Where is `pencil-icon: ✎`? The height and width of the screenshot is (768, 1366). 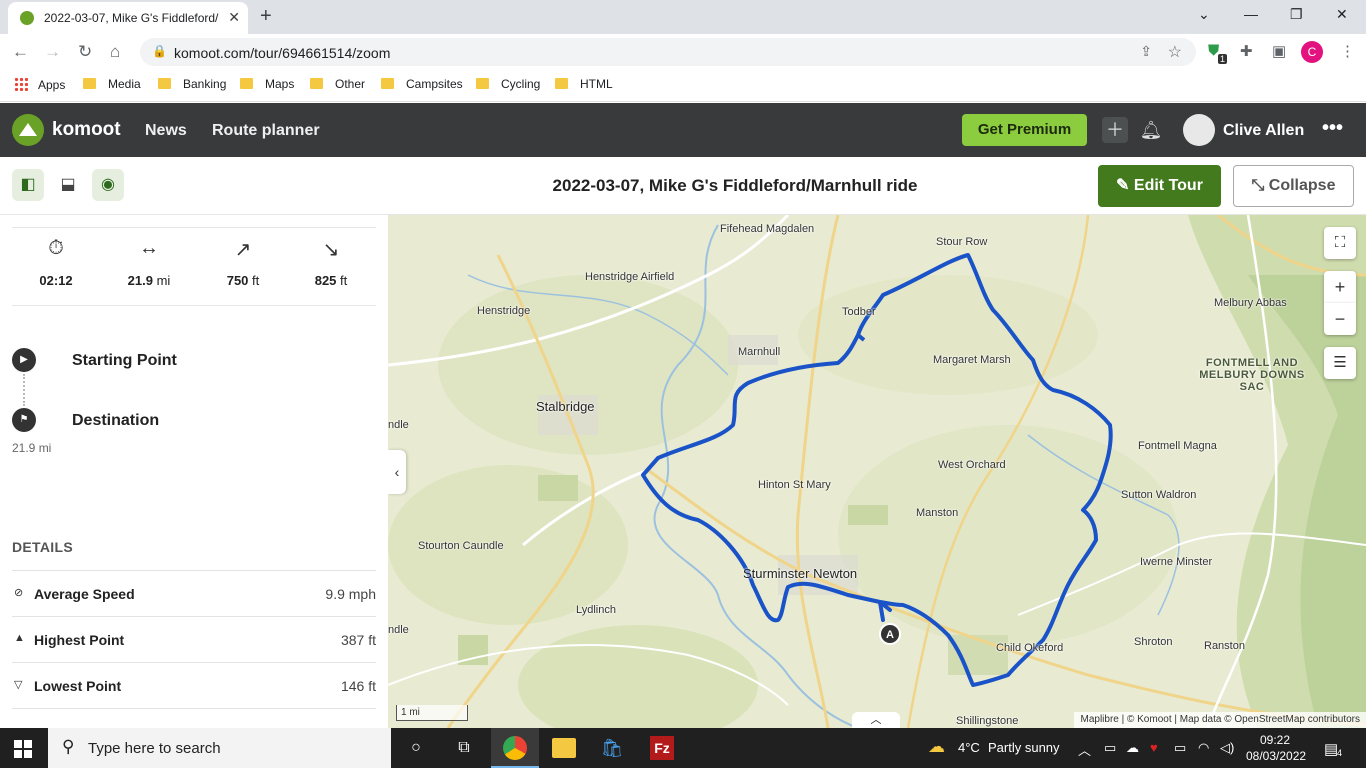
pencil-icon: ✎ is located at coordinates (1125, 185).